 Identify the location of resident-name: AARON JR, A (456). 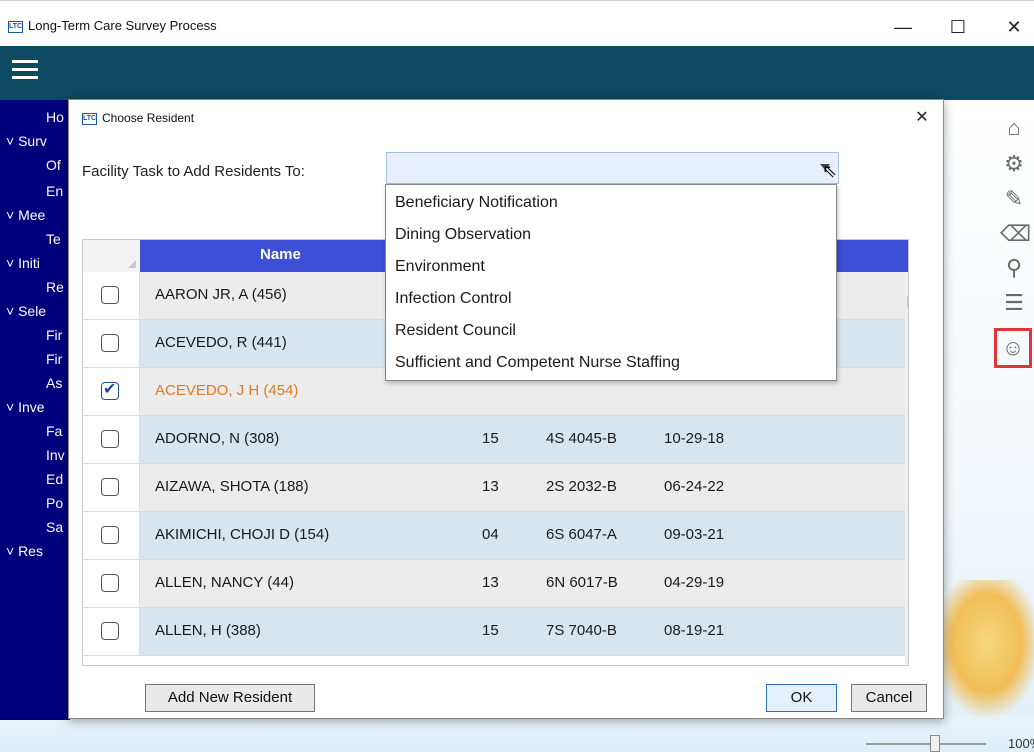
(221, 294).